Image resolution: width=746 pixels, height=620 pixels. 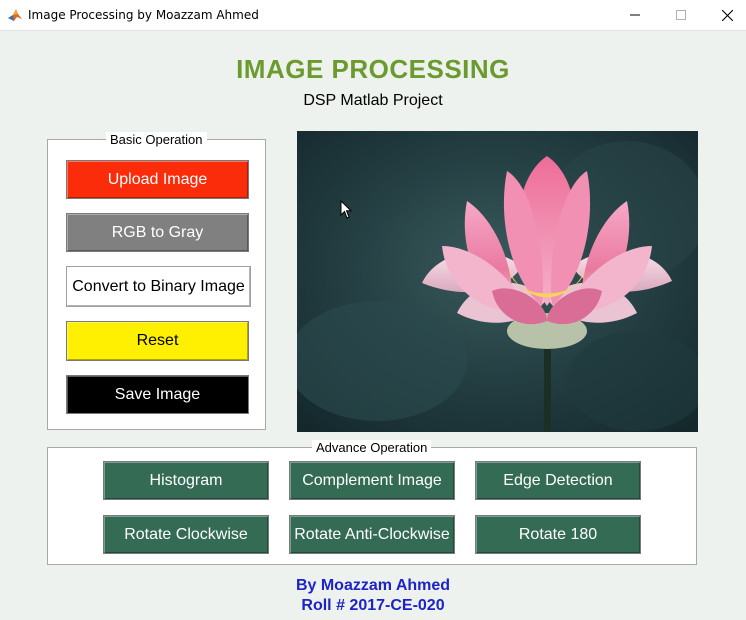 What do you see at coordinates (372, 480) in the screenshot?
I see `complement-image-button: Complement Image` at bounding box center [372, 480].